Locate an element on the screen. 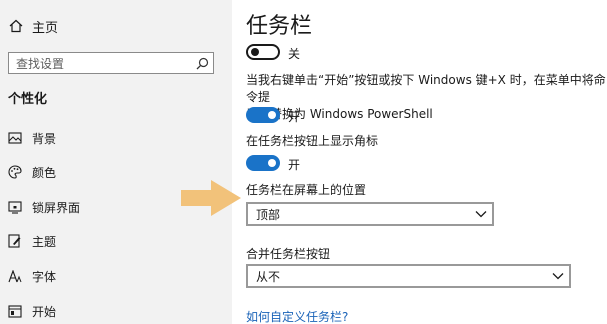  sidebar-item-label: 字体 is located at coordinates (44, 276).